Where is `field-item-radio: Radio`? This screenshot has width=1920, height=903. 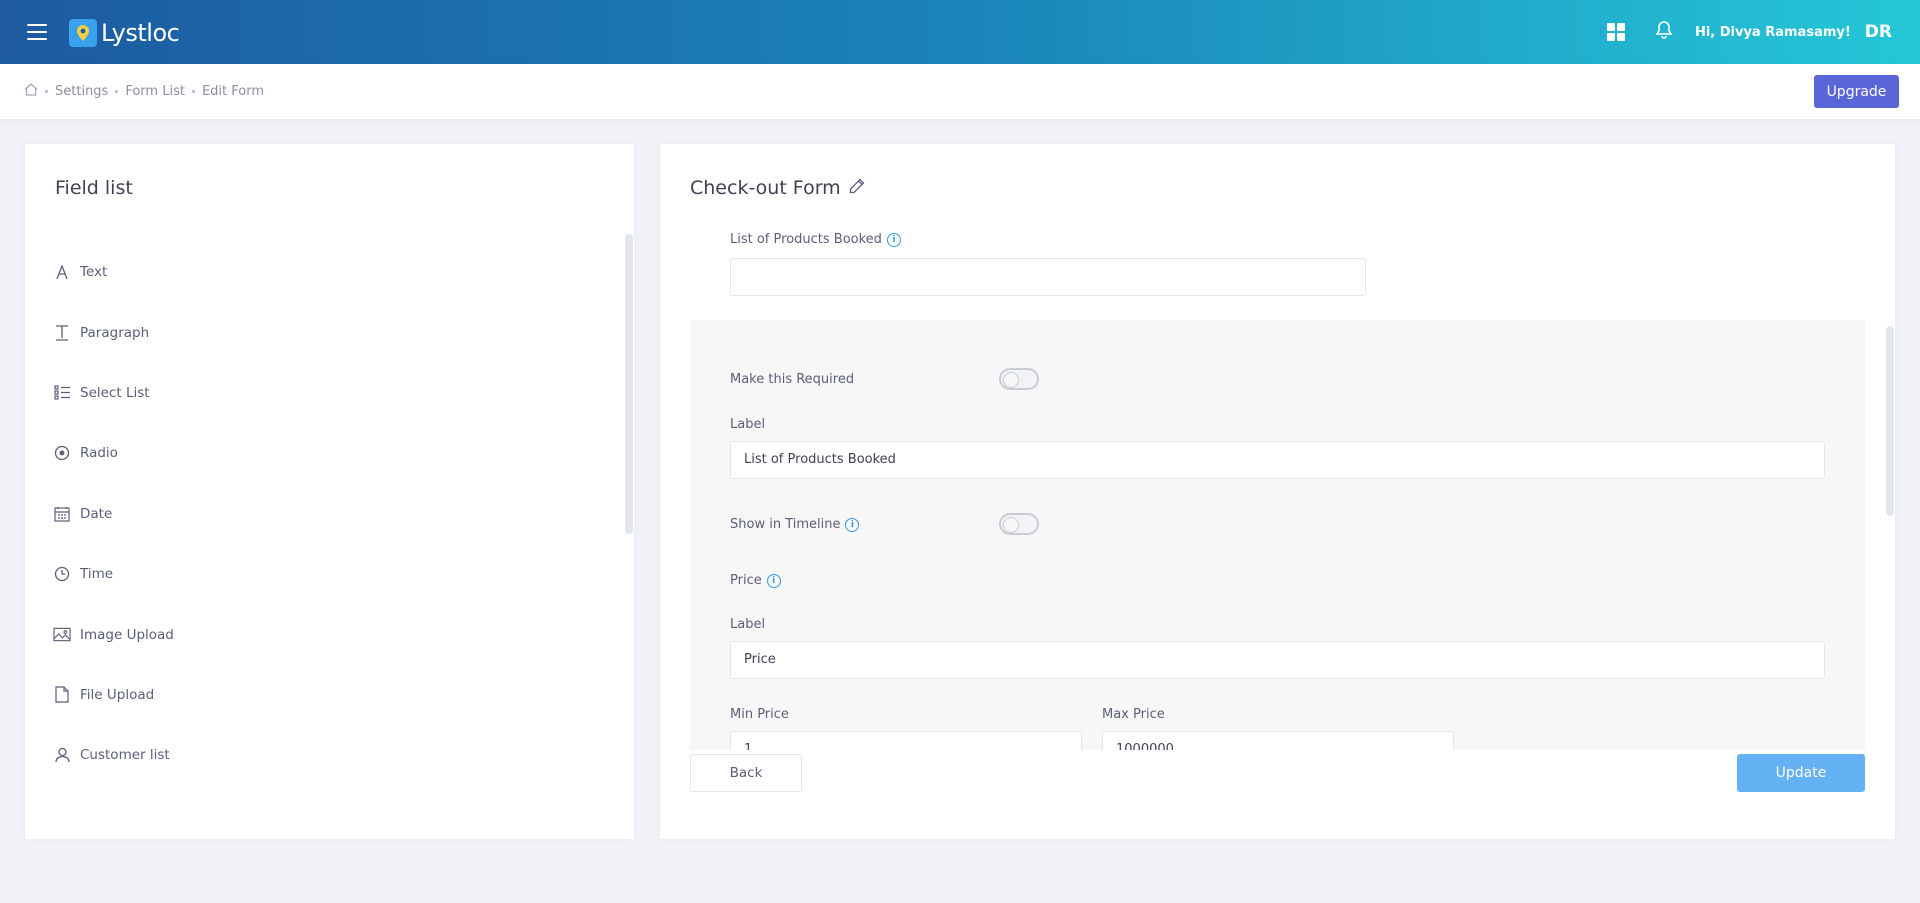 field-item-radio: Radio is located at coordinates (333, 453).